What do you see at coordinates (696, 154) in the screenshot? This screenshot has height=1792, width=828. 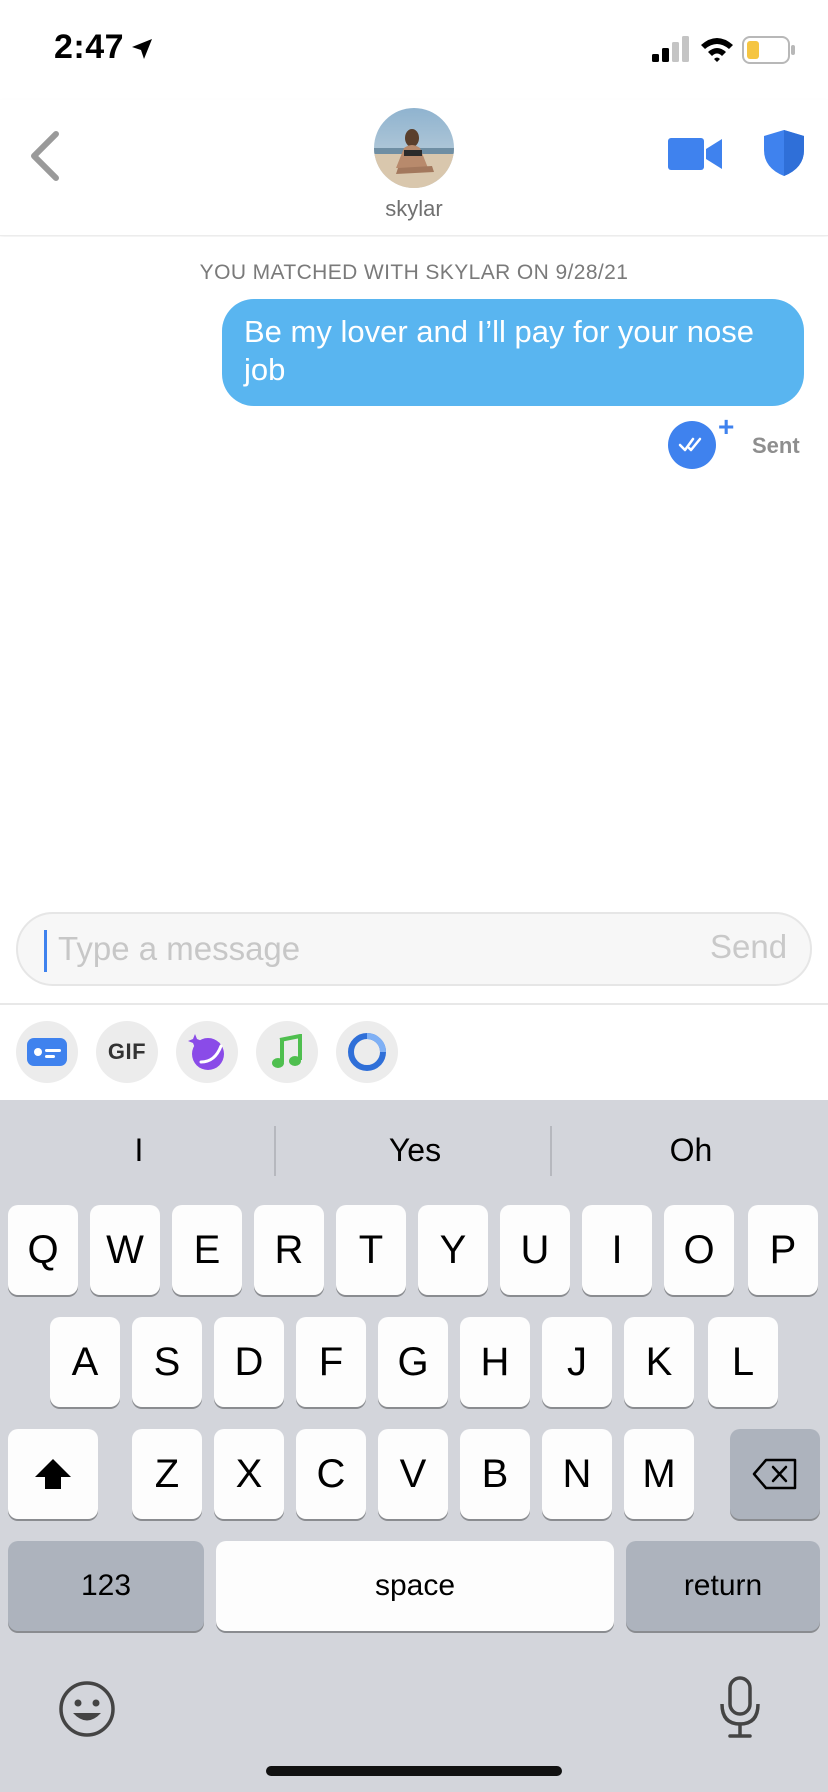 I see `video-call-icon` at bounding box center [696, 154].